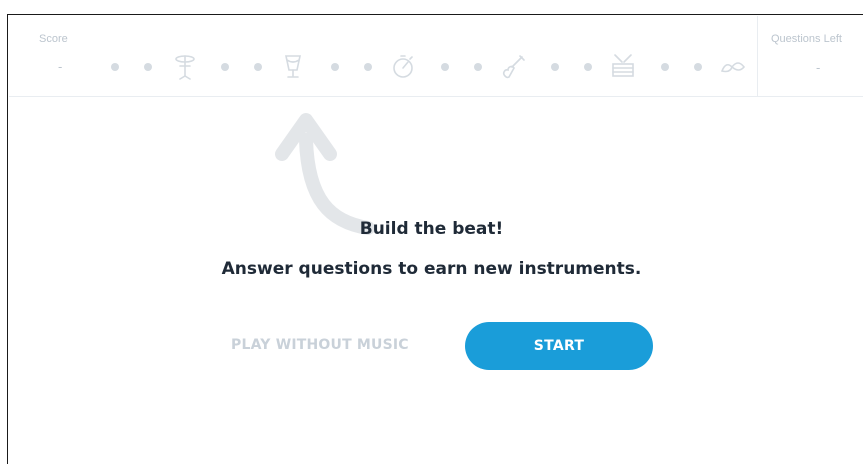  I want to click on snare-drum-icon, so click(623, 66).